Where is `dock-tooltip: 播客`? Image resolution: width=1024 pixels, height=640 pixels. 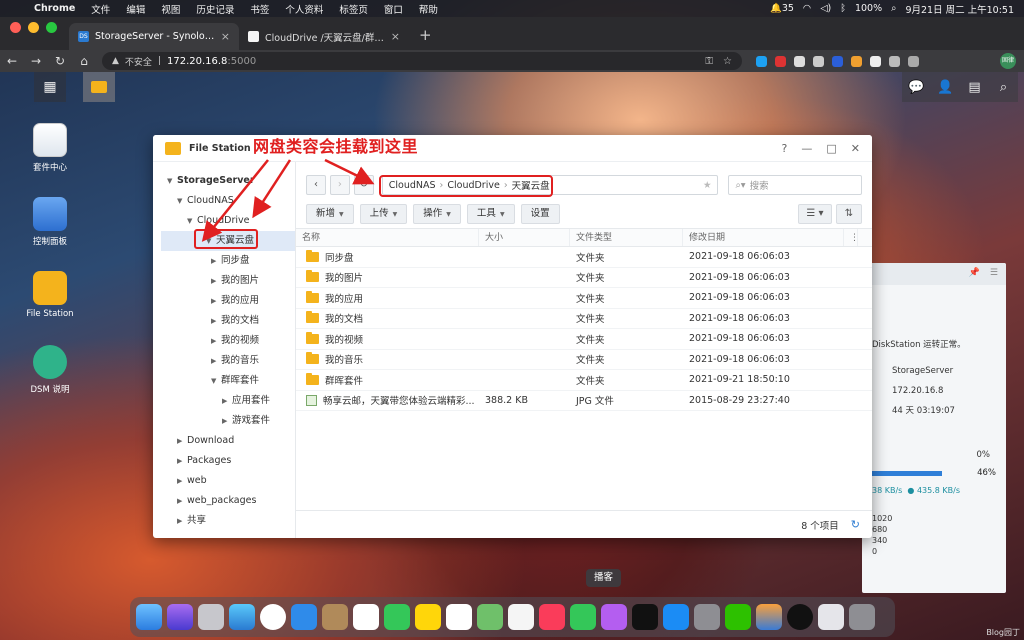
dock-tooltip: 播客 is located at coordinates (604, 578).